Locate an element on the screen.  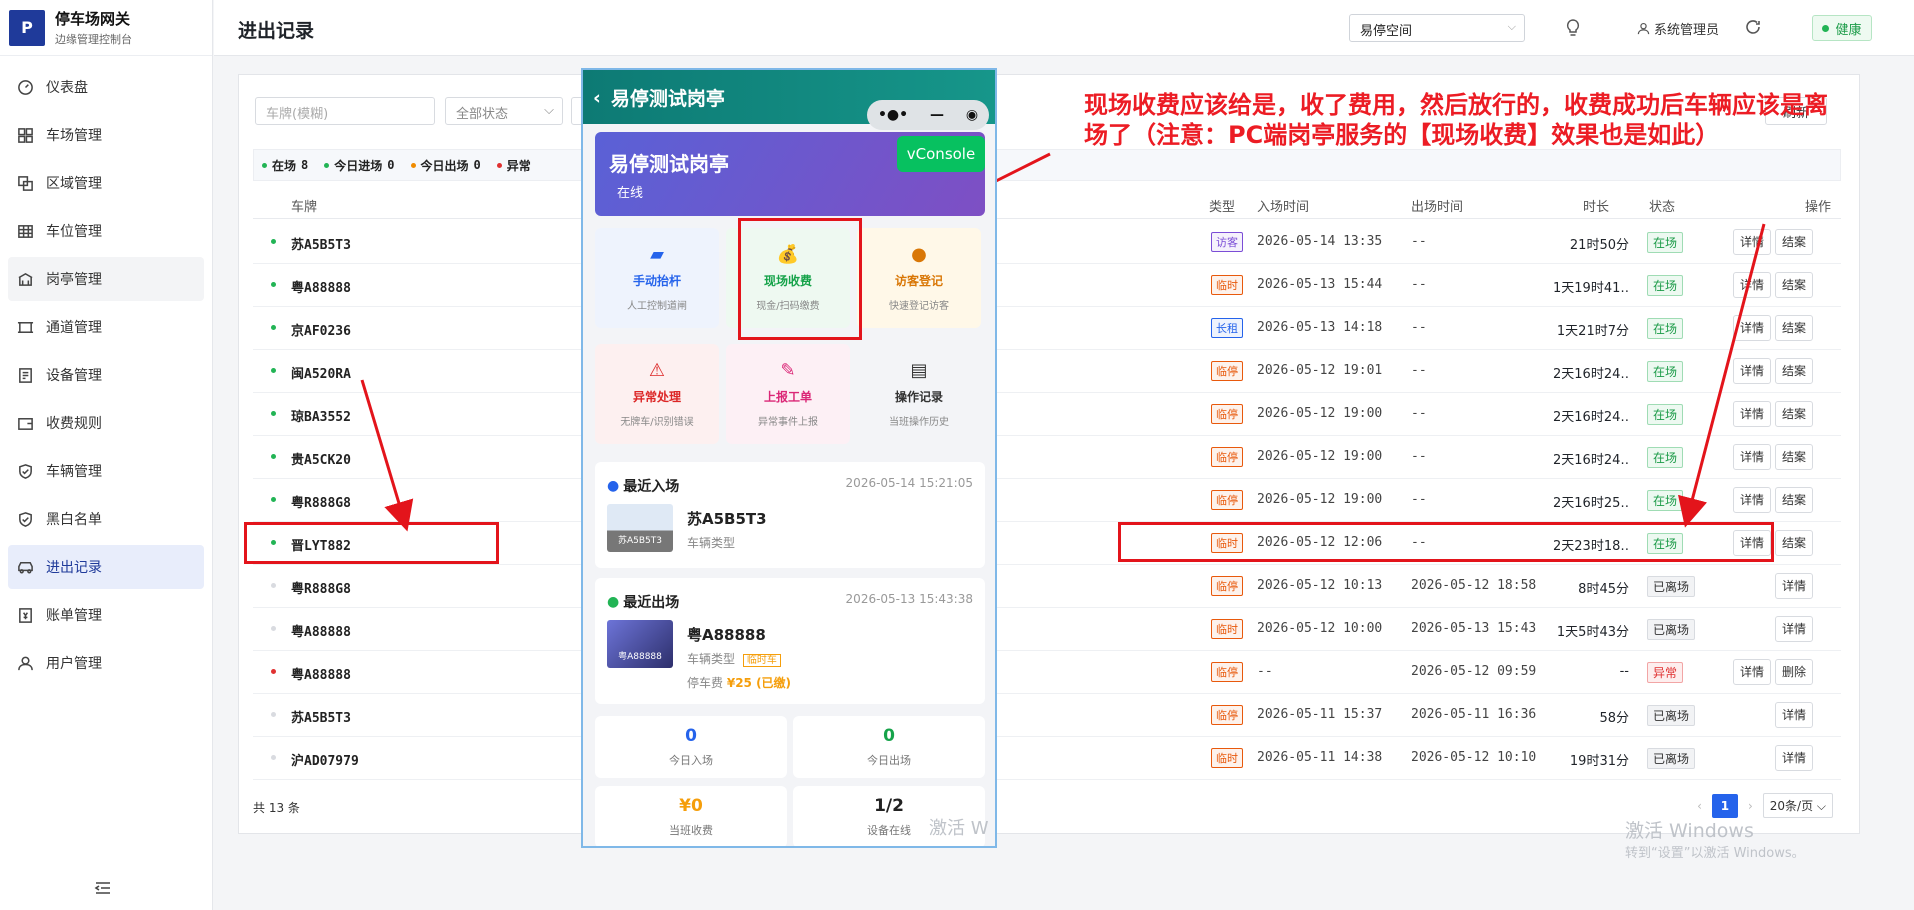
recent-out-title: 最近出场 is located at coordinates (651, 603).